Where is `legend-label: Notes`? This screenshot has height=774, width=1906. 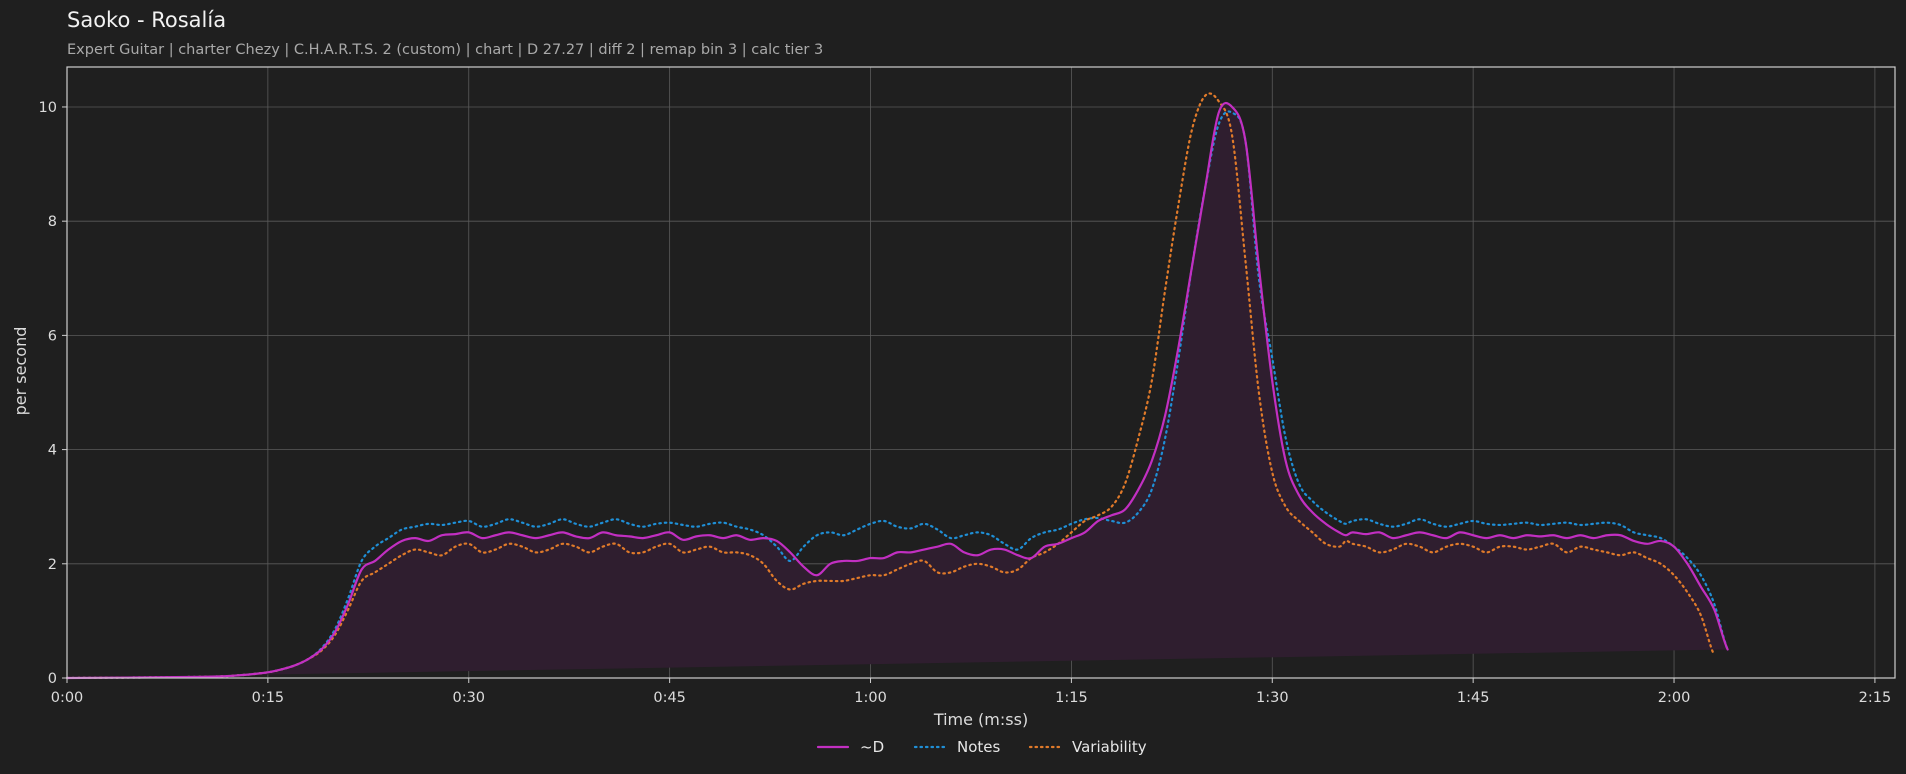 legend-label: Notes is located at coordinates (979, 747).